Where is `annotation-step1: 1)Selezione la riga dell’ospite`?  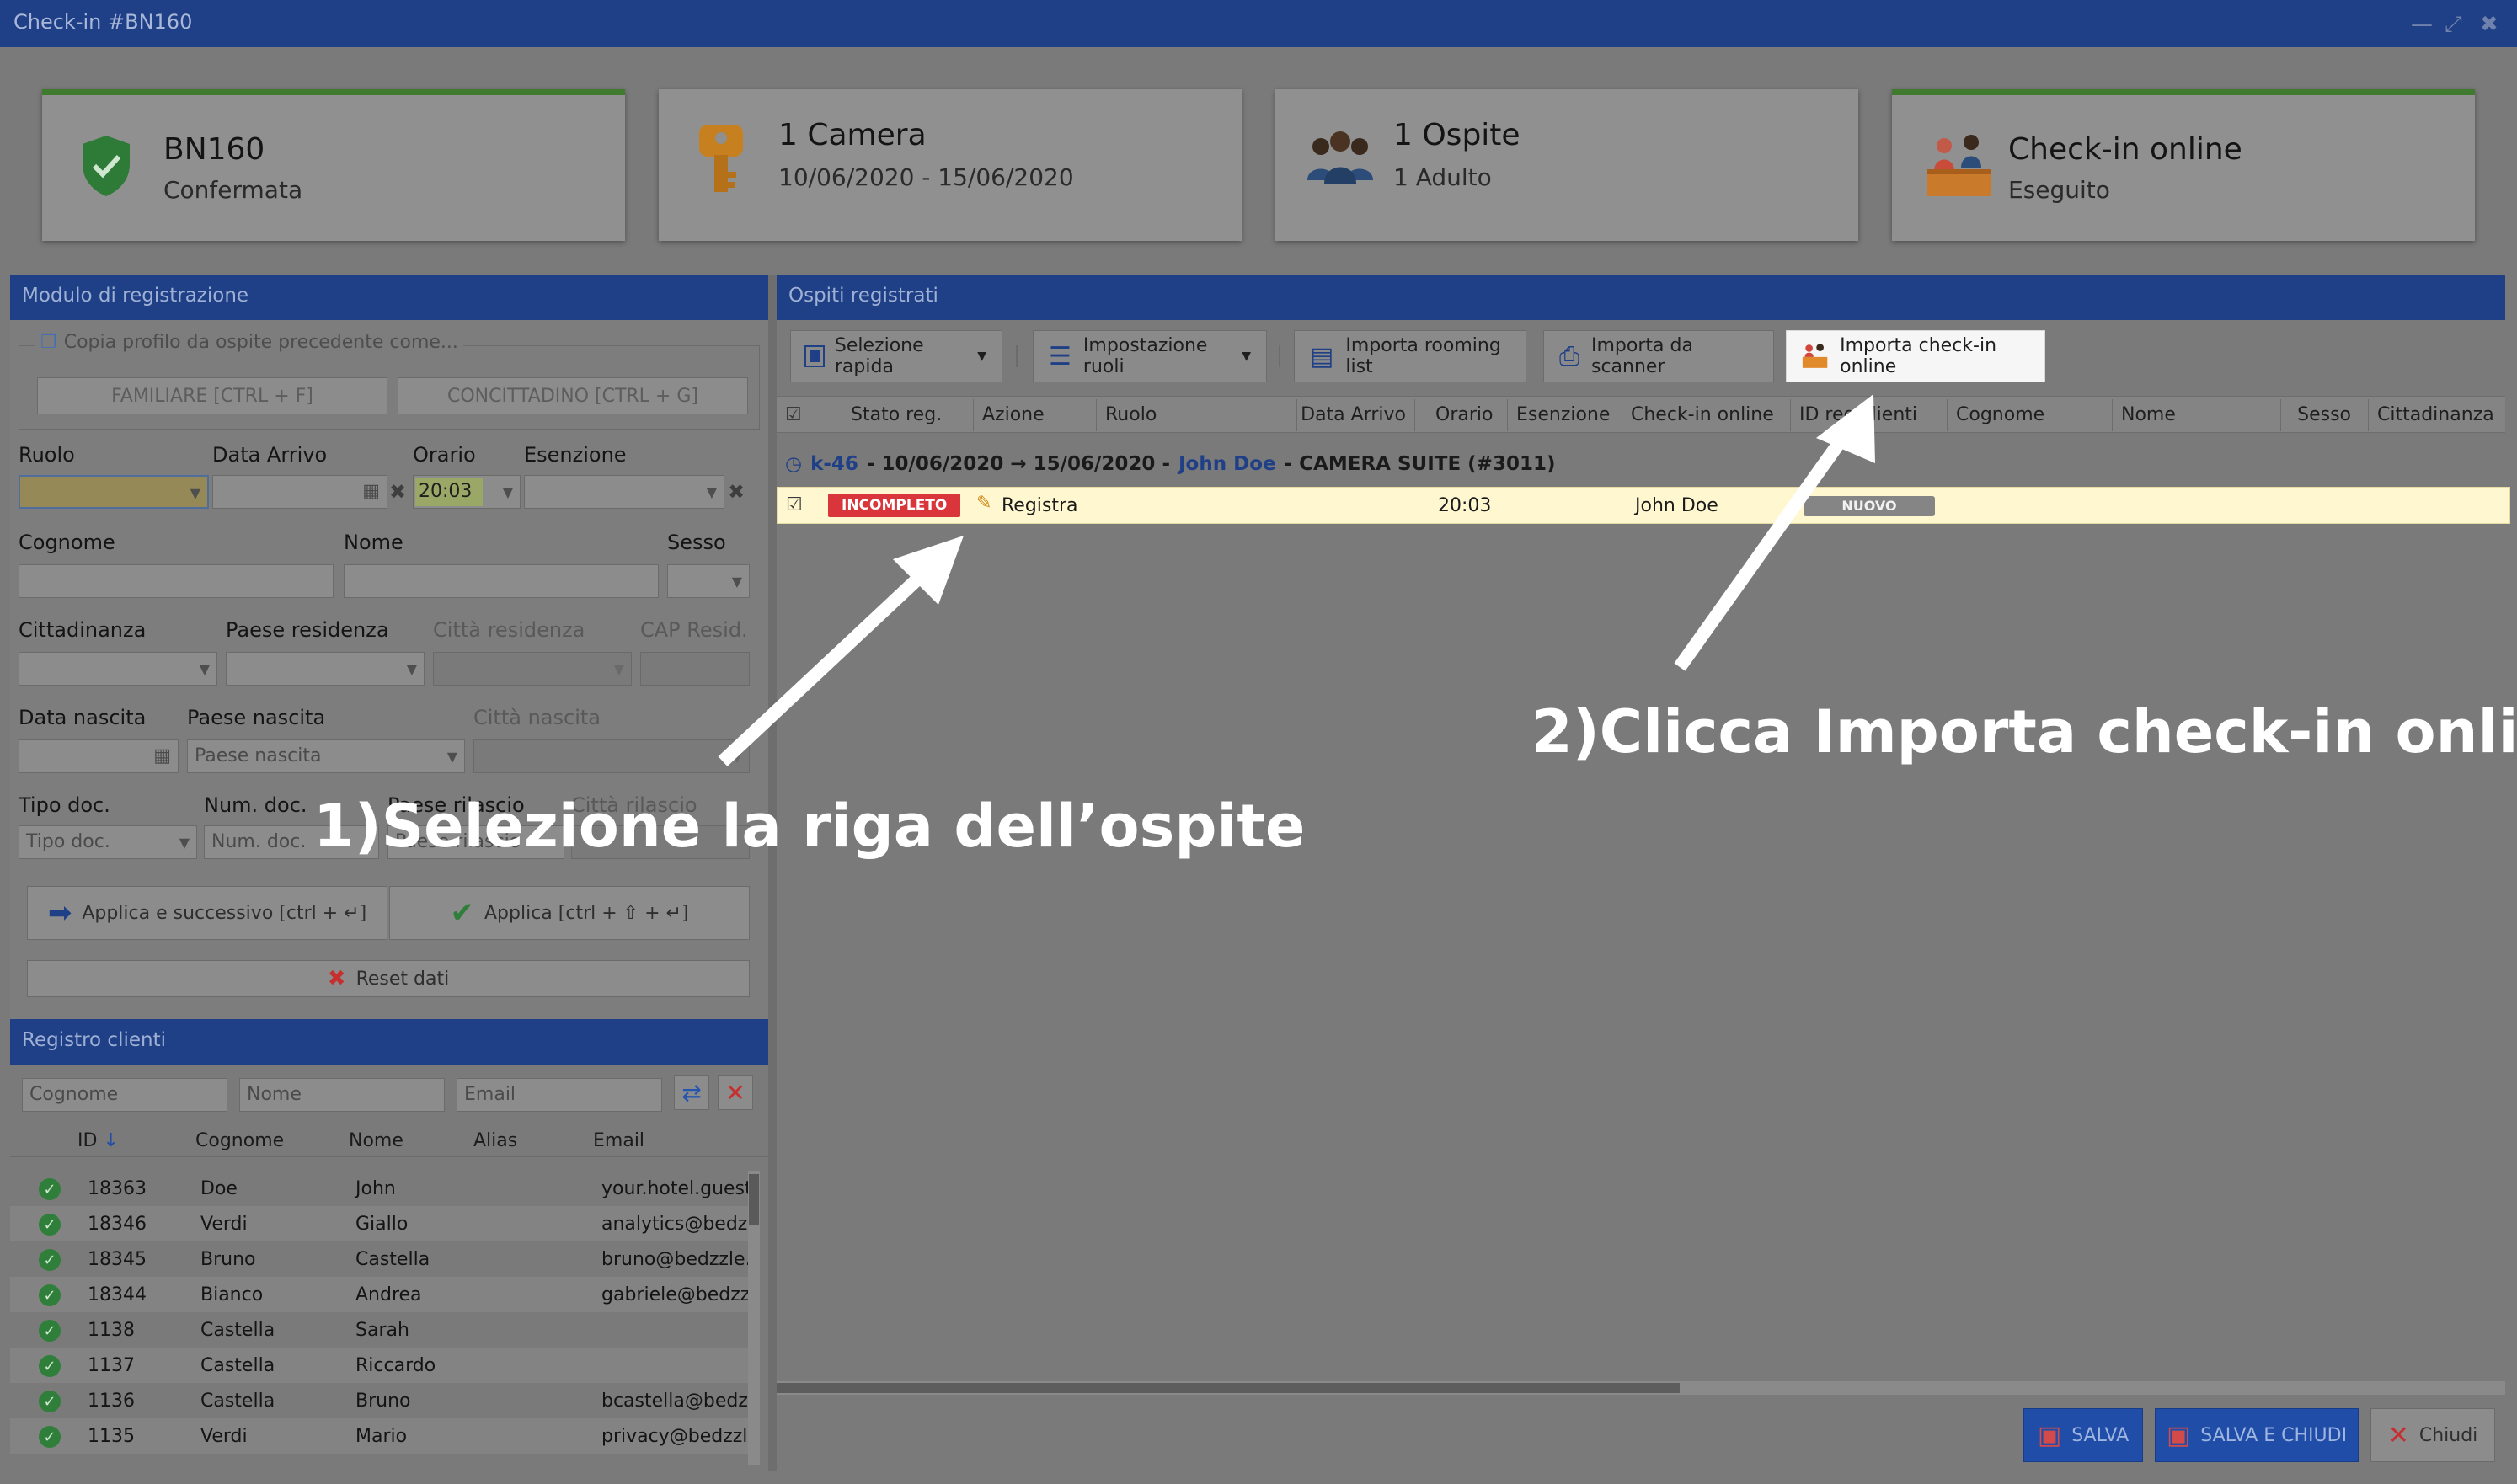 annotation-step1: 1)Selezione la riga dell’ospite is located at coordinates (809, 827).